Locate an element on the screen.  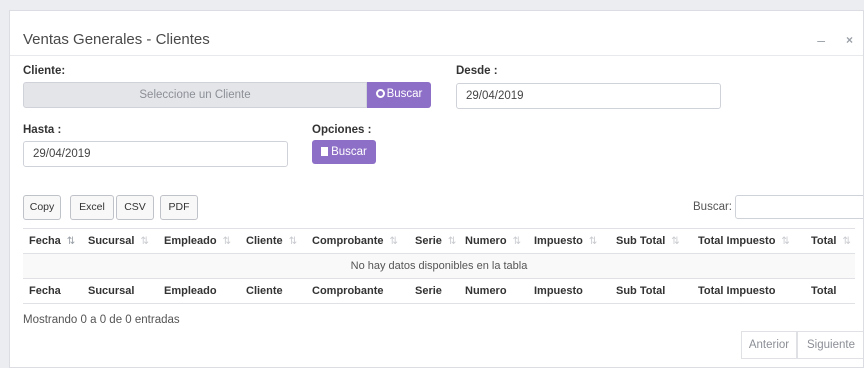
table-info: Mostrando 0 a 0 de 0 entradas is located at coordinates (101, 320).